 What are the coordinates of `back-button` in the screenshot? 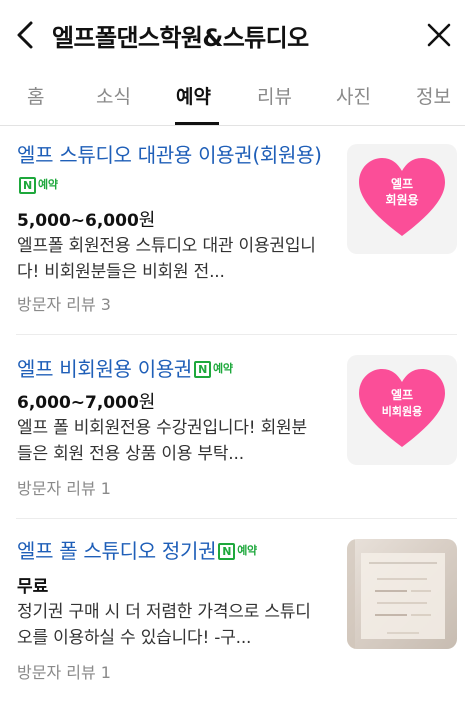 It's located at (25, 35).